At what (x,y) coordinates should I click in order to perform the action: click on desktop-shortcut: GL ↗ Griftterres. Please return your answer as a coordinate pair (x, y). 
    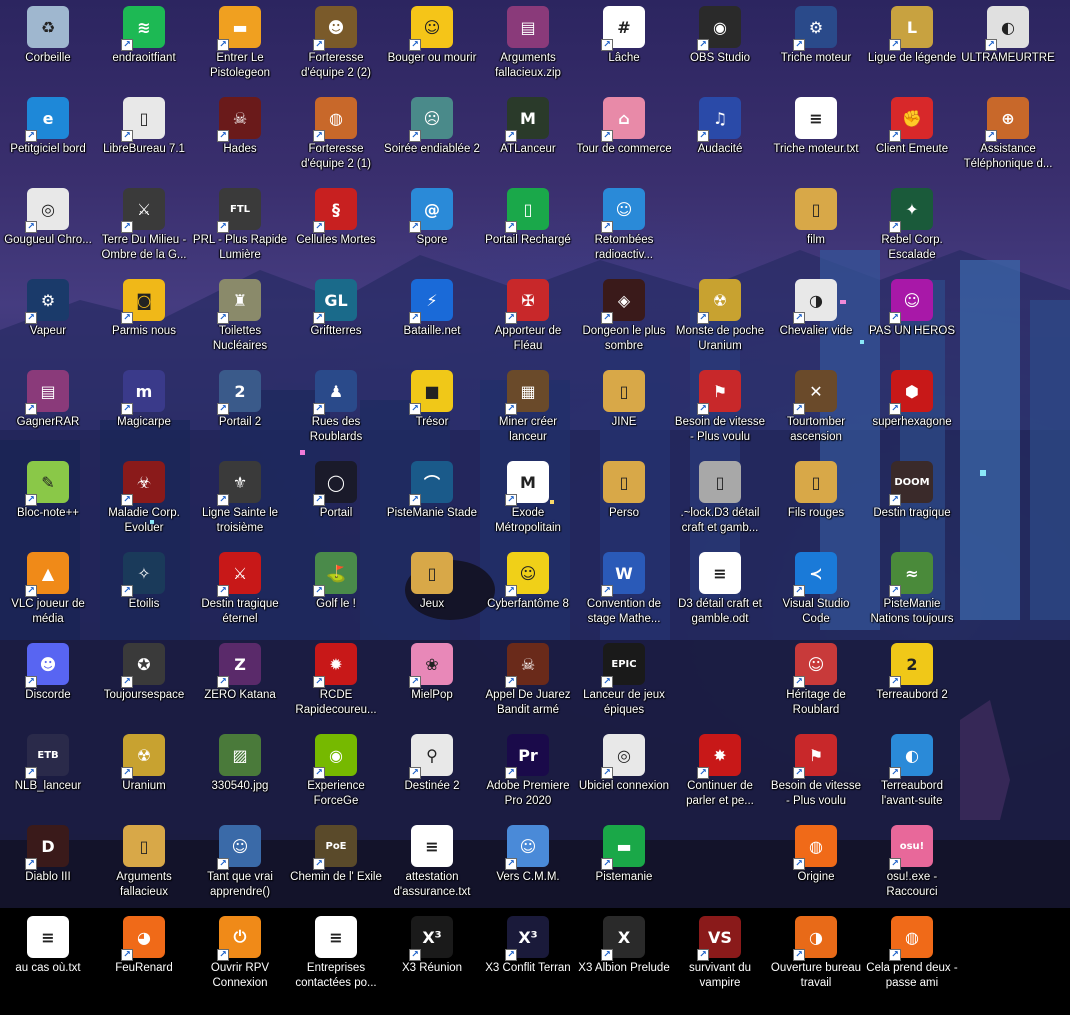
    Looking at the image, I should click on (336, 318).